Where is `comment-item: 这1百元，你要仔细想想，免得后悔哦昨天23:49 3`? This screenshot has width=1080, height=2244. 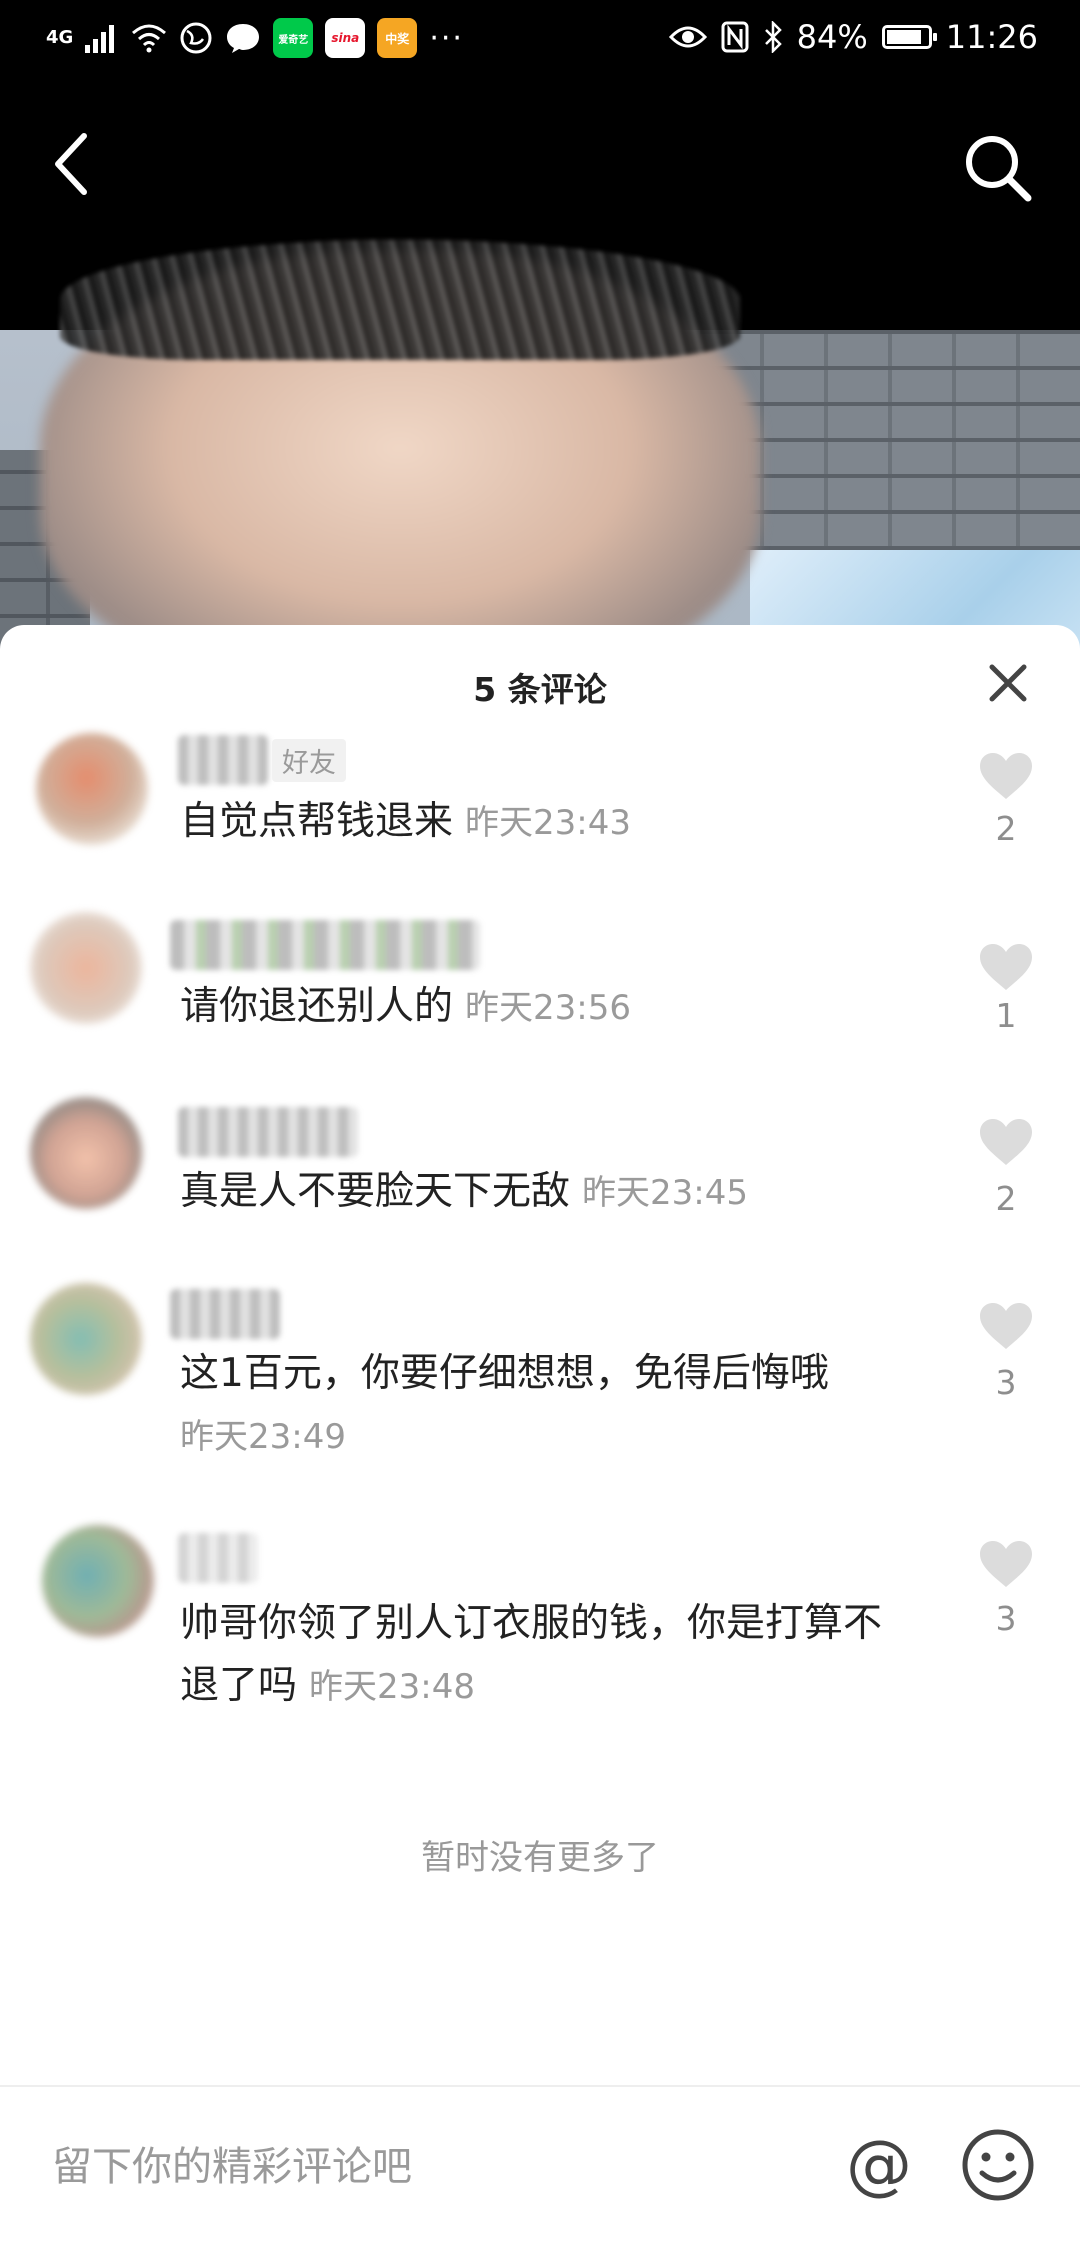 comment-item: 这1百元，你要仔细想想，免得后悔哦昨天23:49 3 is located at coordinates (540, 1373).